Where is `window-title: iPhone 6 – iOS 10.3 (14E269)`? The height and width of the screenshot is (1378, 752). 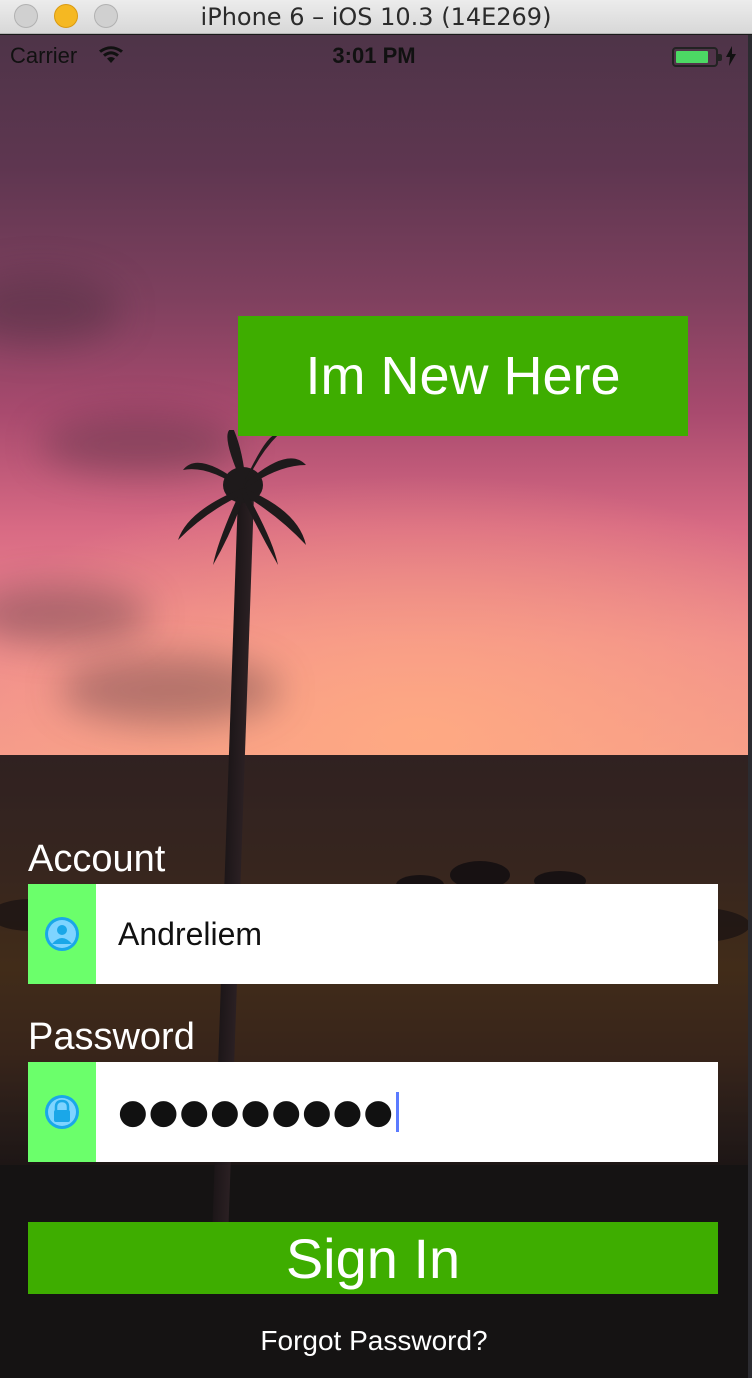
window-title: iPhone 6 – iOS 10.3 (14E269) is located at coordinates (376, 17).